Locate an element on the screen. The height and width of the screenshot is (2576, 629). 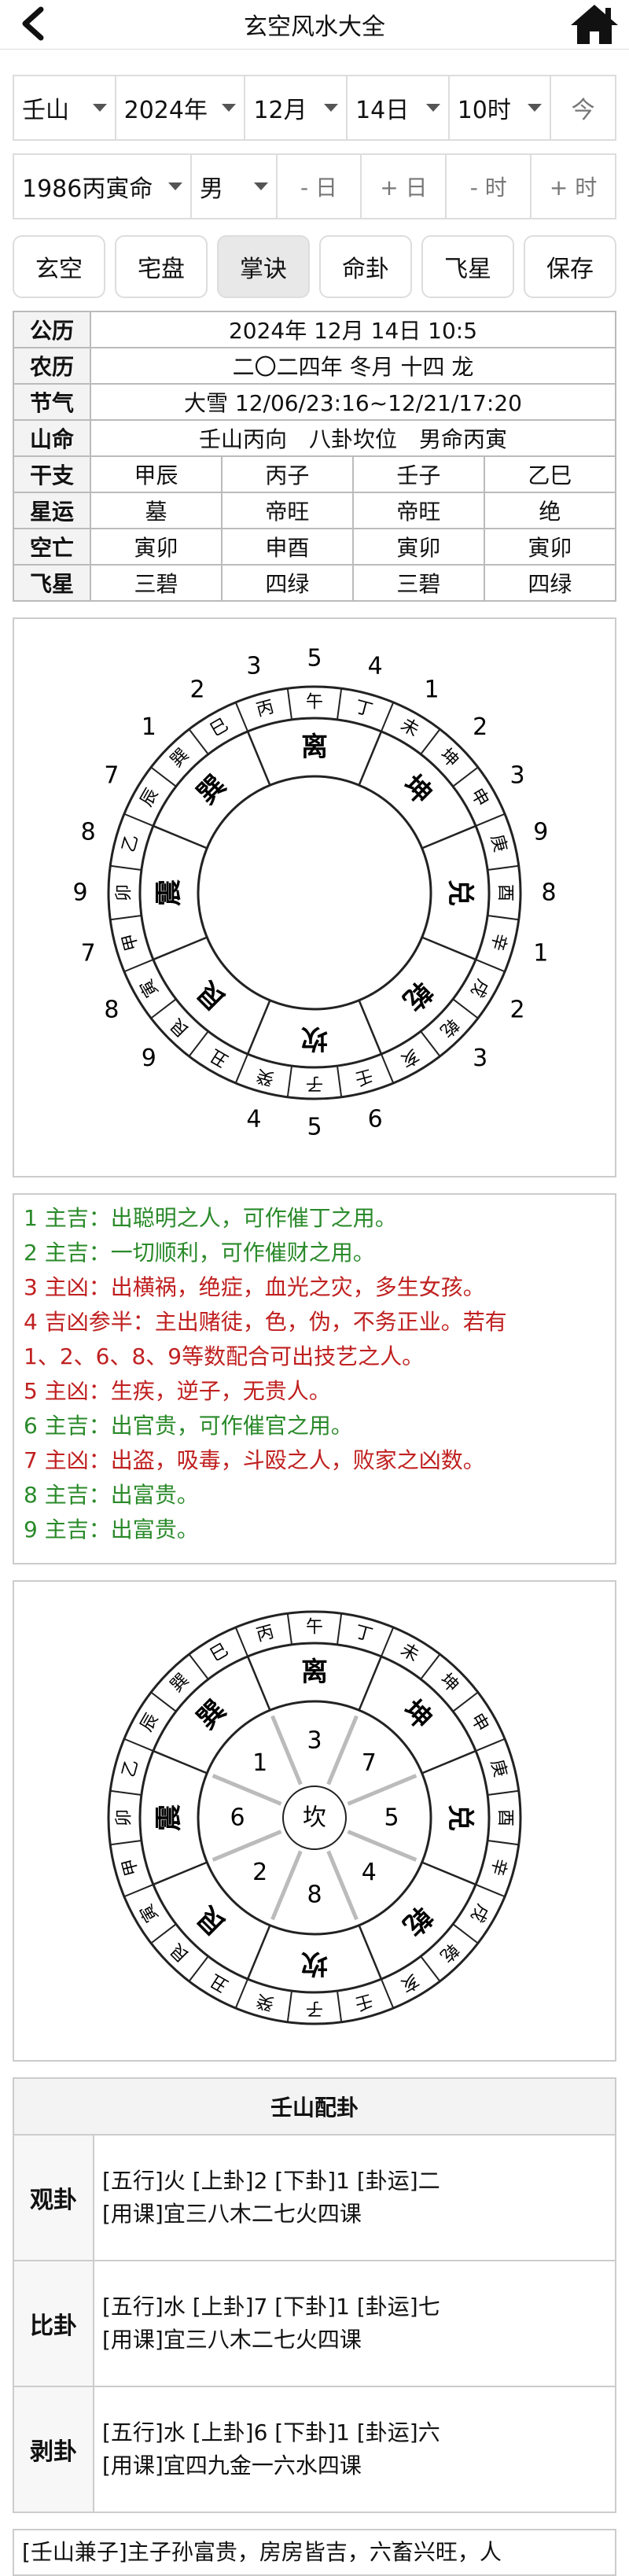
reading-line: 4 吉凶参半：主出赌徒，色，伪，不务正业。若有 is located at coordinates (265, 1322).